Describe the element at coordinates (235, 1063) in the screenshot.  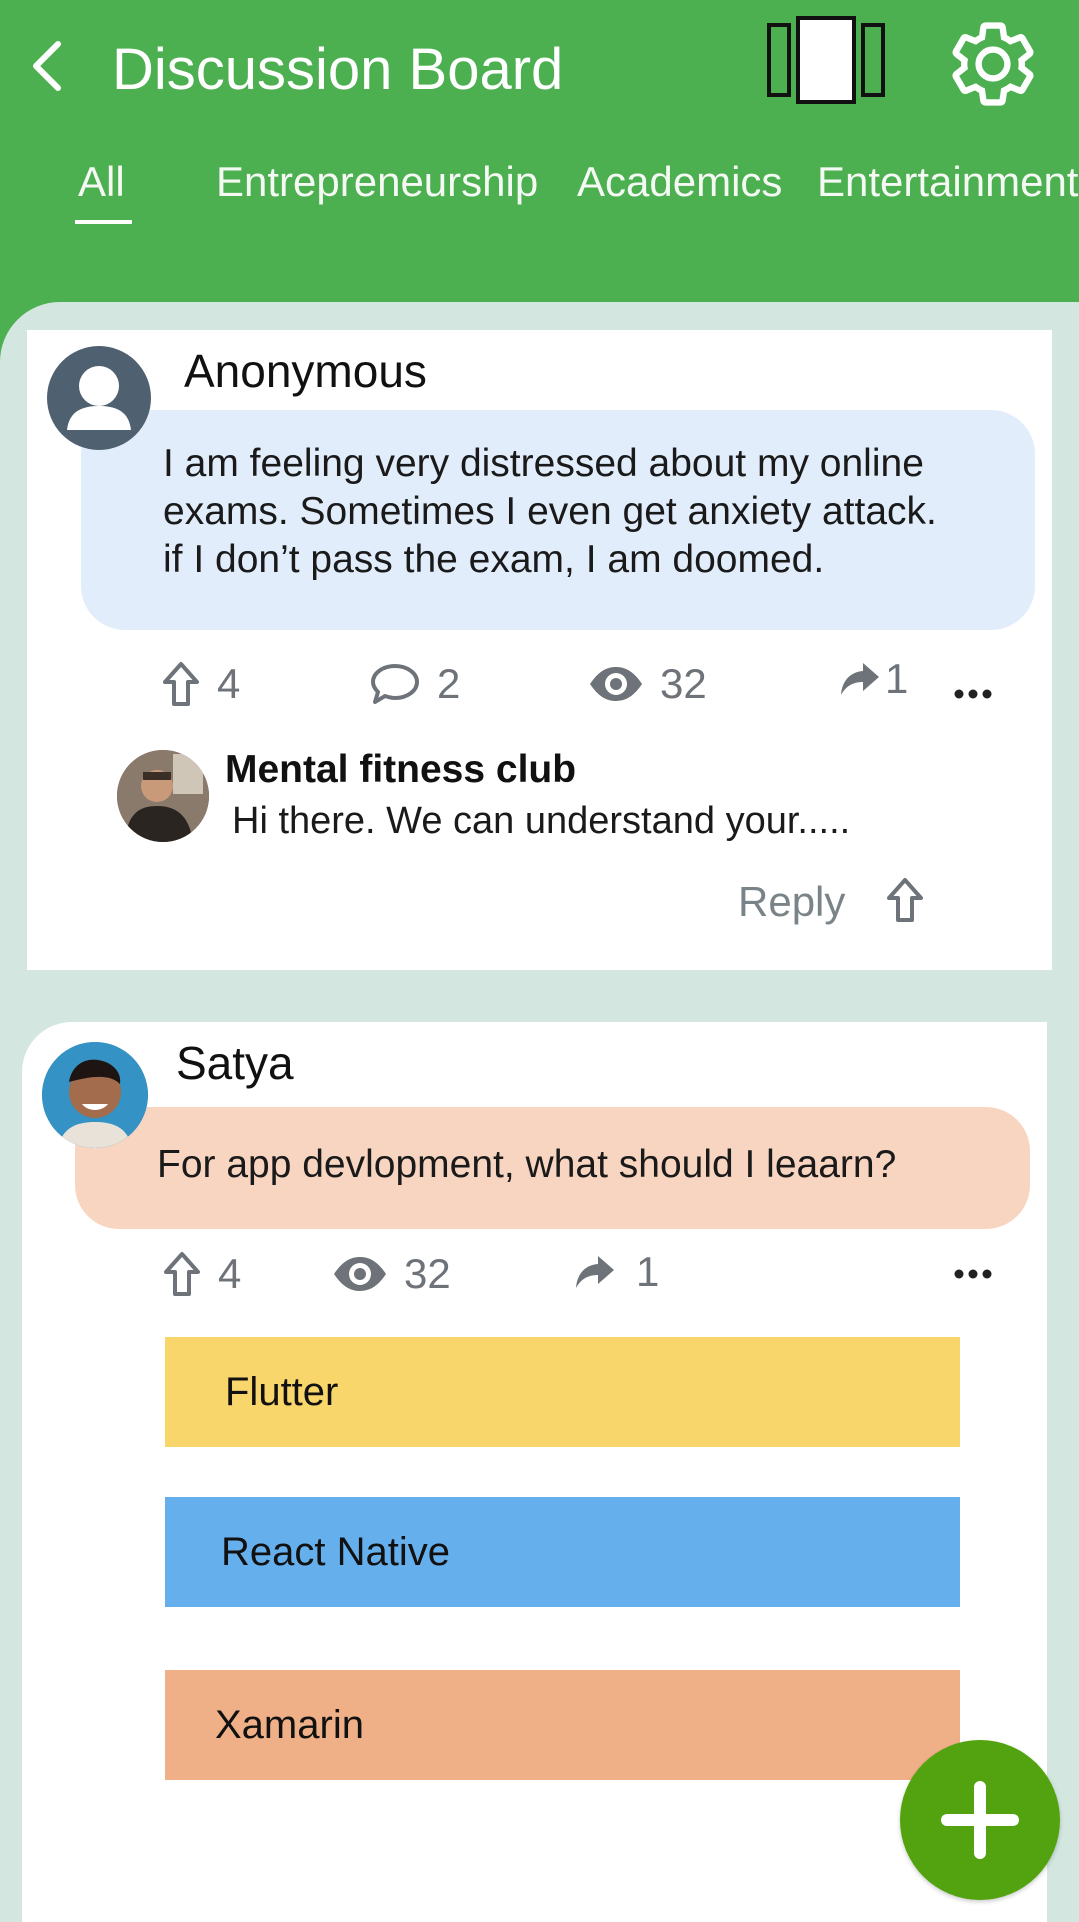
I see `post-author: Satya` at that location.